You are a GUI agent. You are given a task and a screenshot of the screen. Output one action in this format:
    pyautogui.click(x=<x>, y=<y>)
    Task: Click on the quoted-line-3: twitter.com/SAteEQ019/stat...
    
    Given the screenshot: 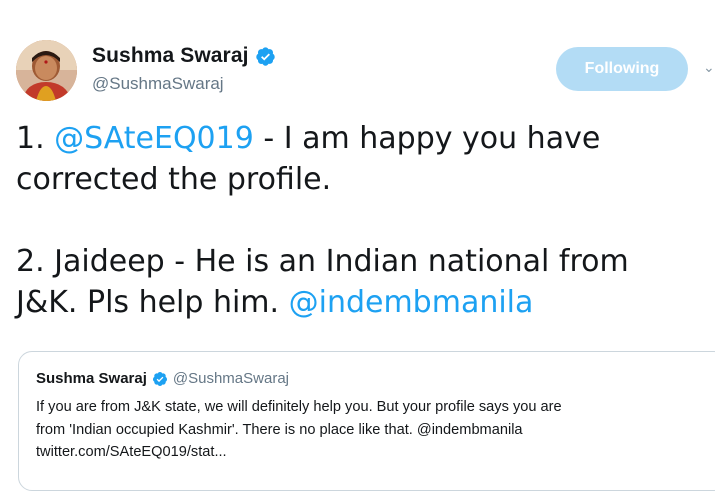 What is the action you would take?
    pyautogui.click(x=131, y=452)
    